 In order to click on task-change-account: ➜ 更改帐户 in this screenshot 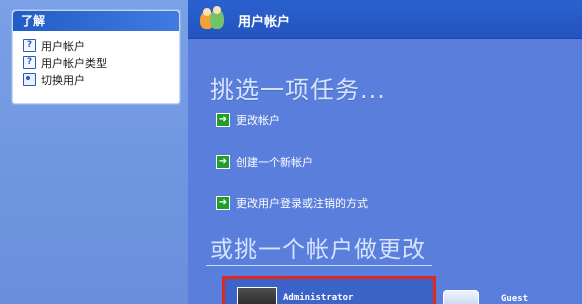, I will do `click(248, 120)`.